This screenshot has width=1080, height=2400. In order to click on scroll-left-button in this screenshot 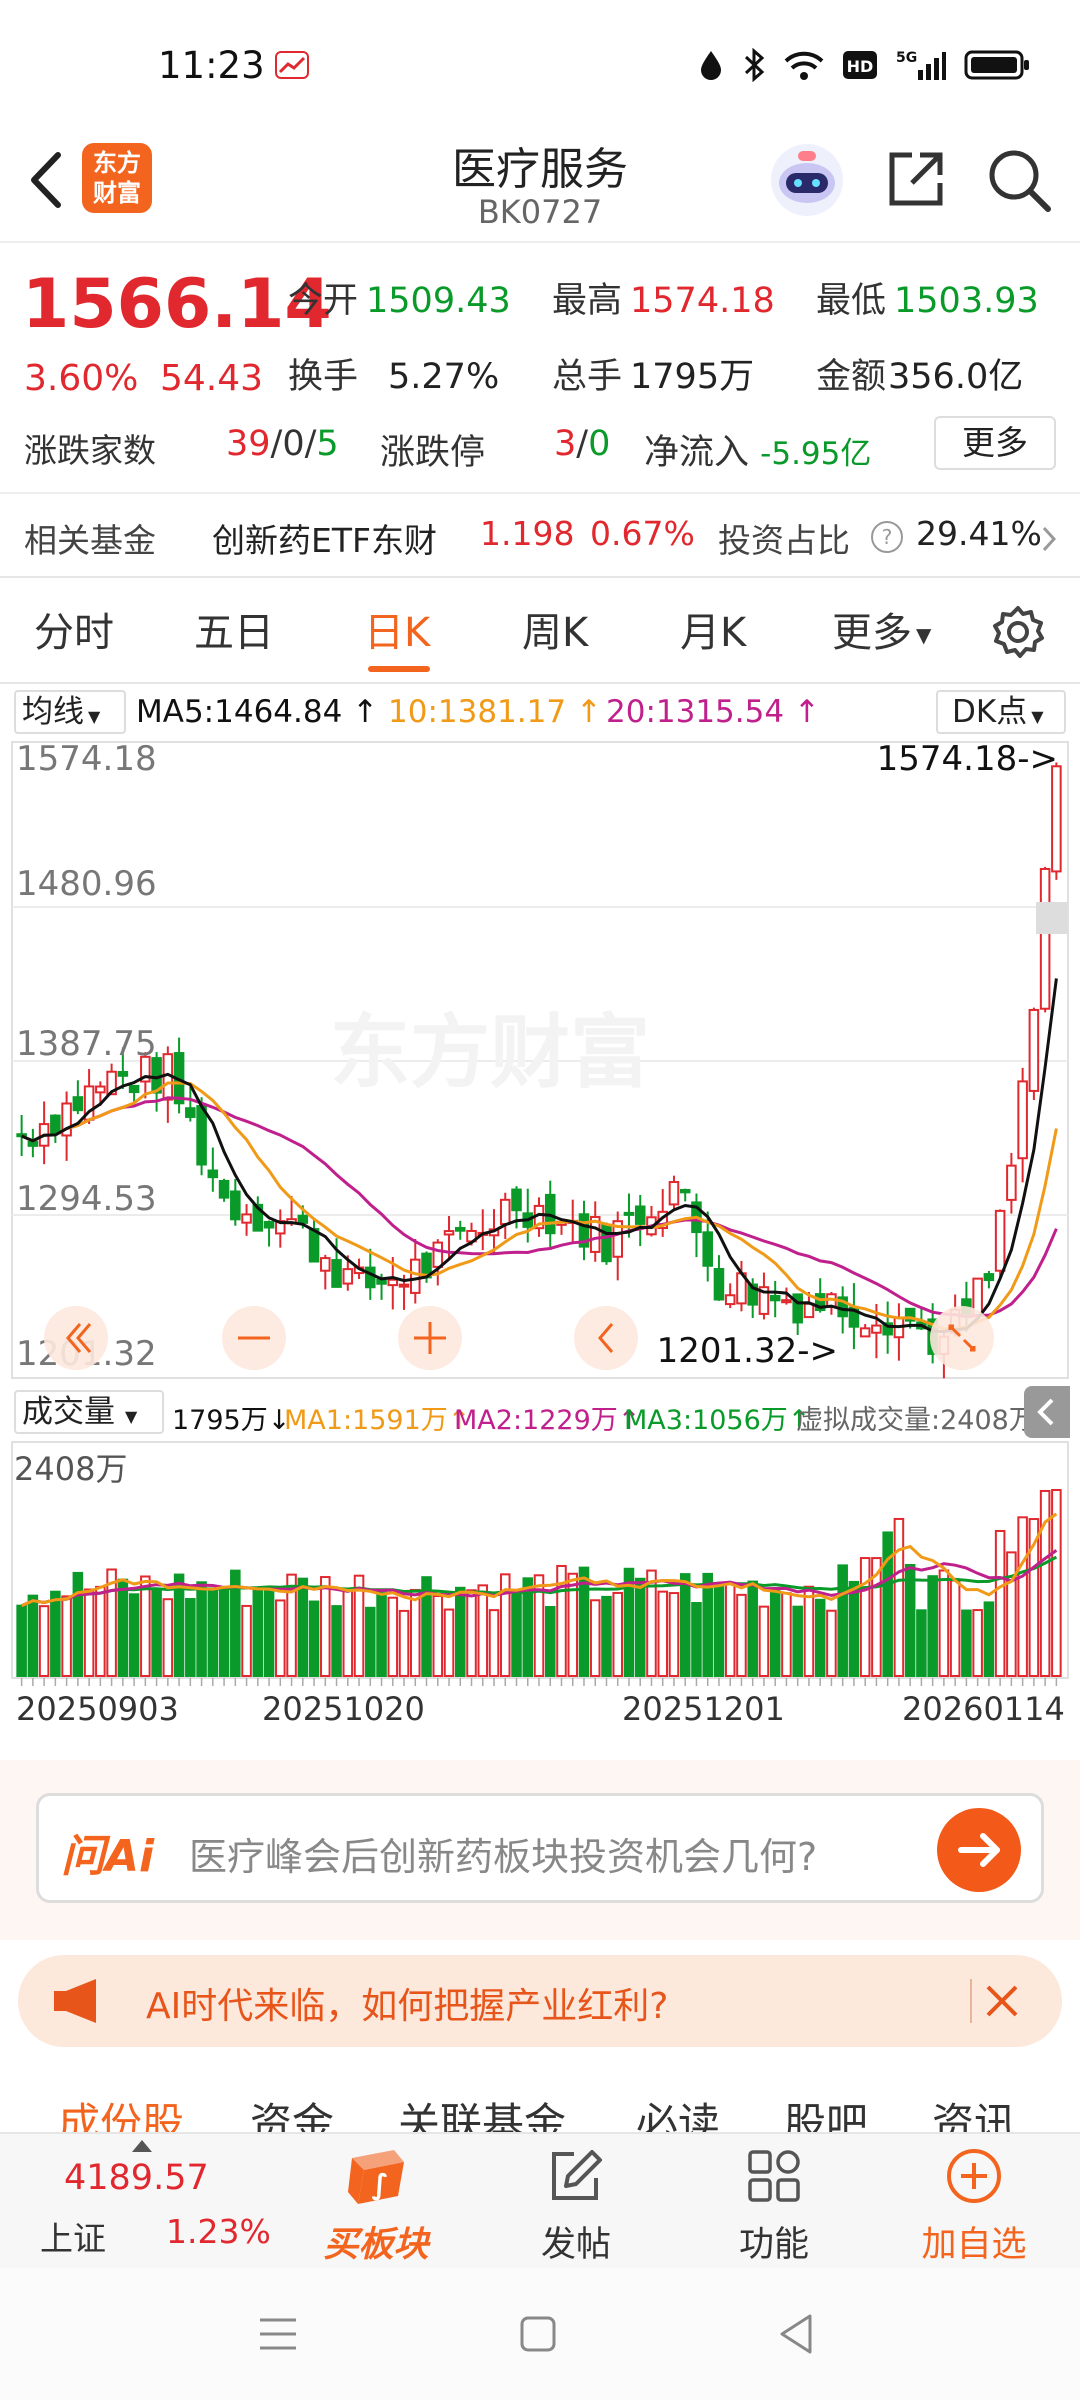, I will do `click(606, 1338)`.